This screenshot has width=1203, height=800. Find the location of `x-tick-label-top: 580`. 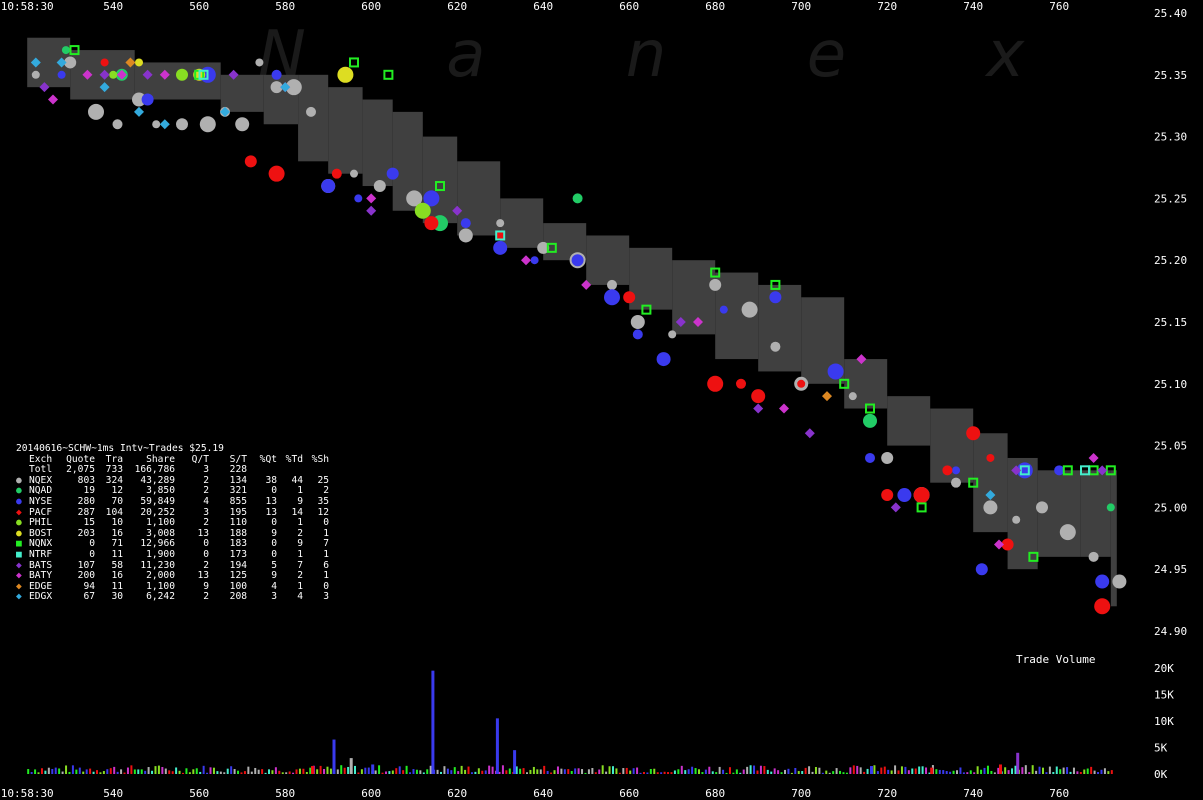

x-tick-label-top: 580 is located at coordinates (285, 6).